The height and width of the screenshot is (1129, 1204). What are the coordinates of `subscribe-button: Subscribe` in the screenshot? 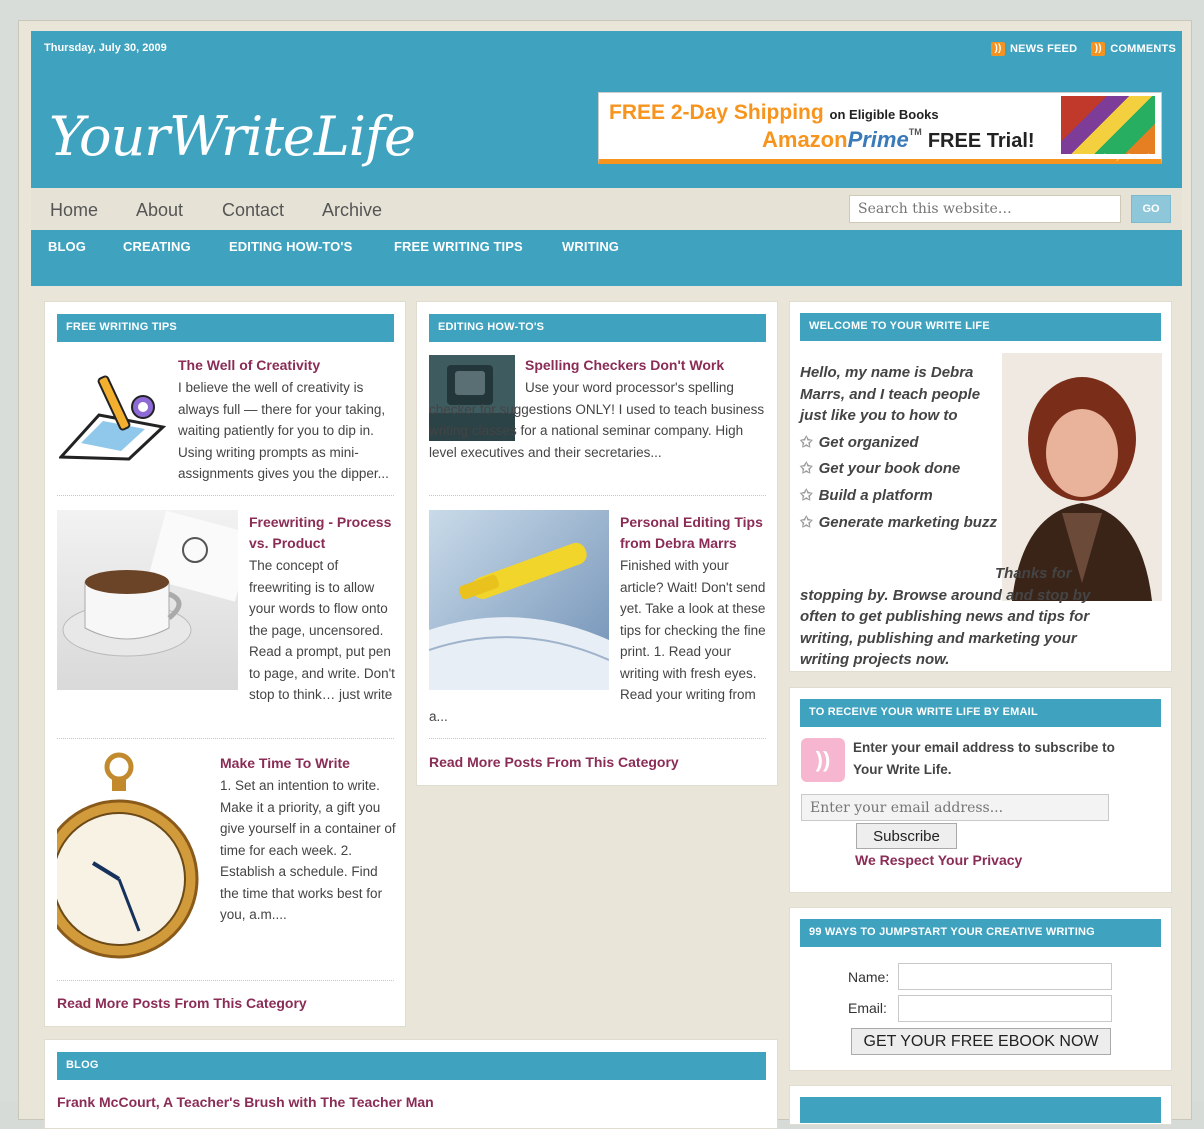 It's located at (906, 836).